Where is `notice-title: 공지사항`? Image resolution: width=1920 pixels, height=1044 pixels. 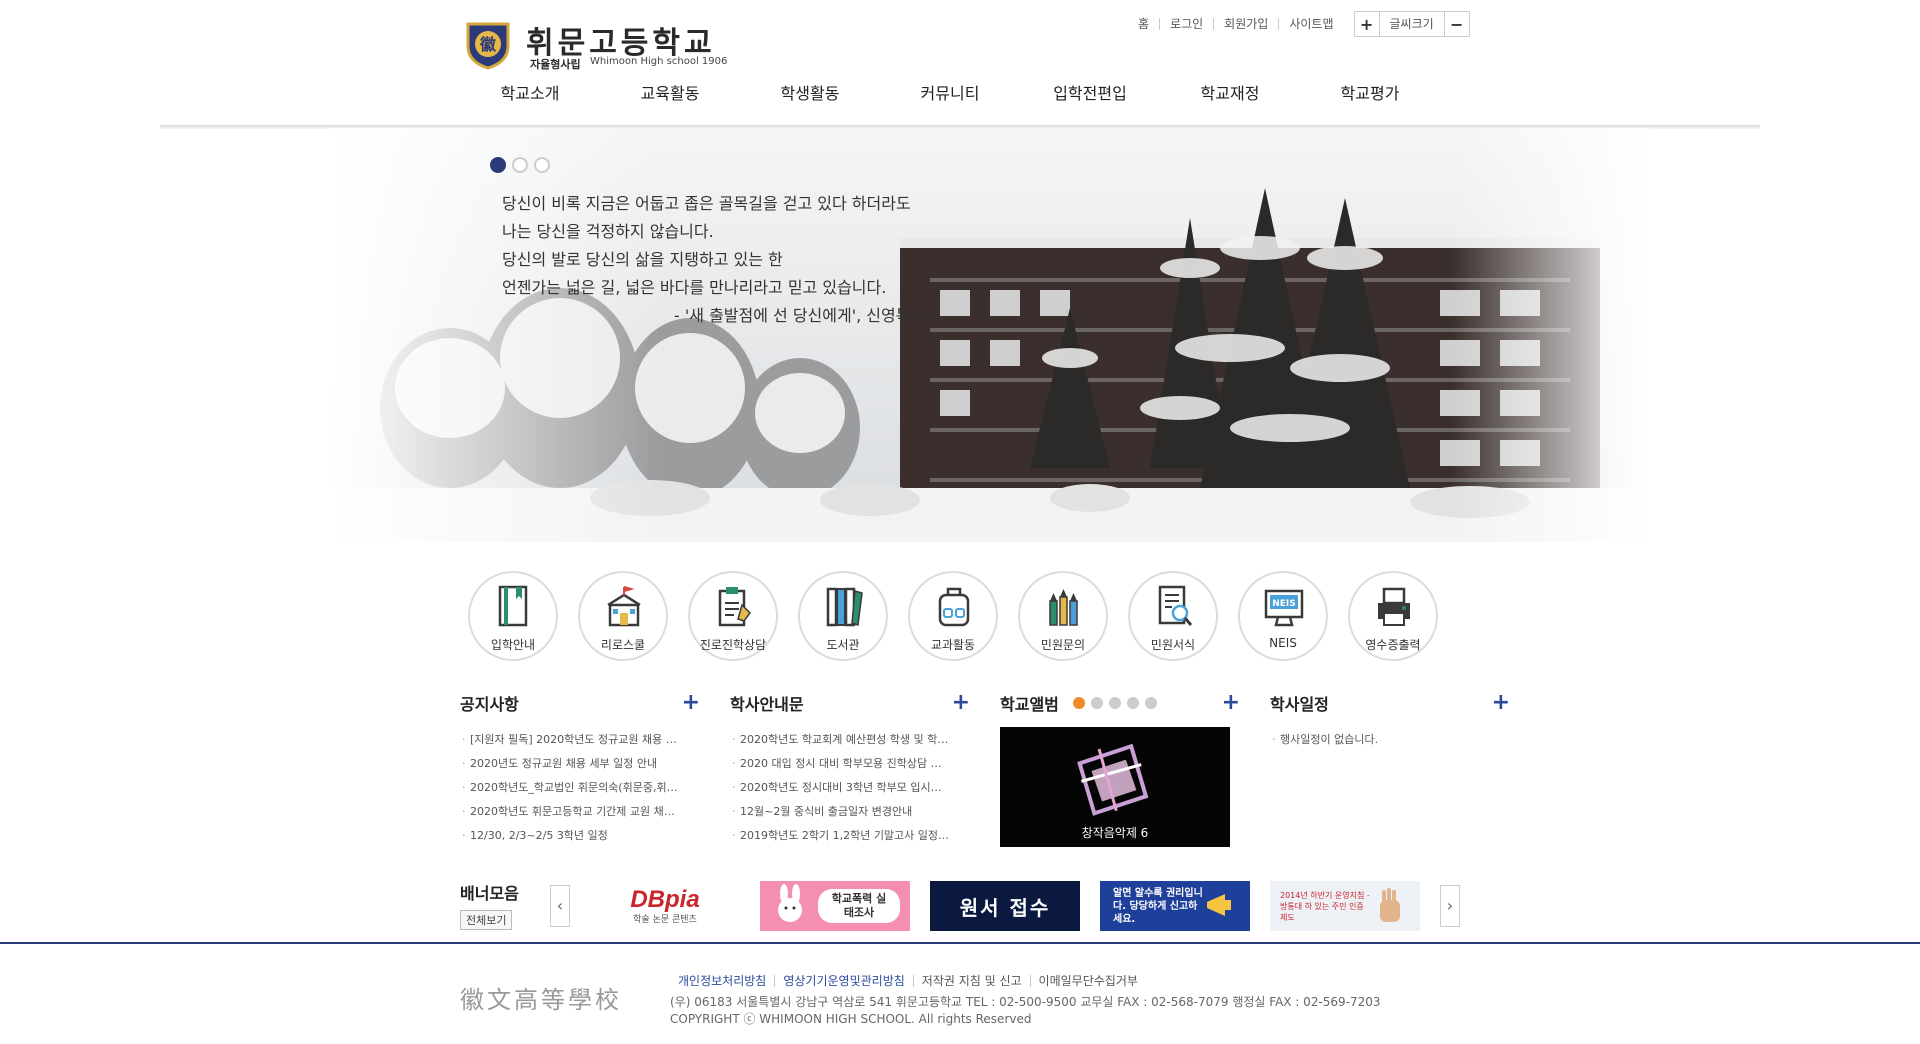 notice-title: 공지사항 is located at coordinates (489, 704).